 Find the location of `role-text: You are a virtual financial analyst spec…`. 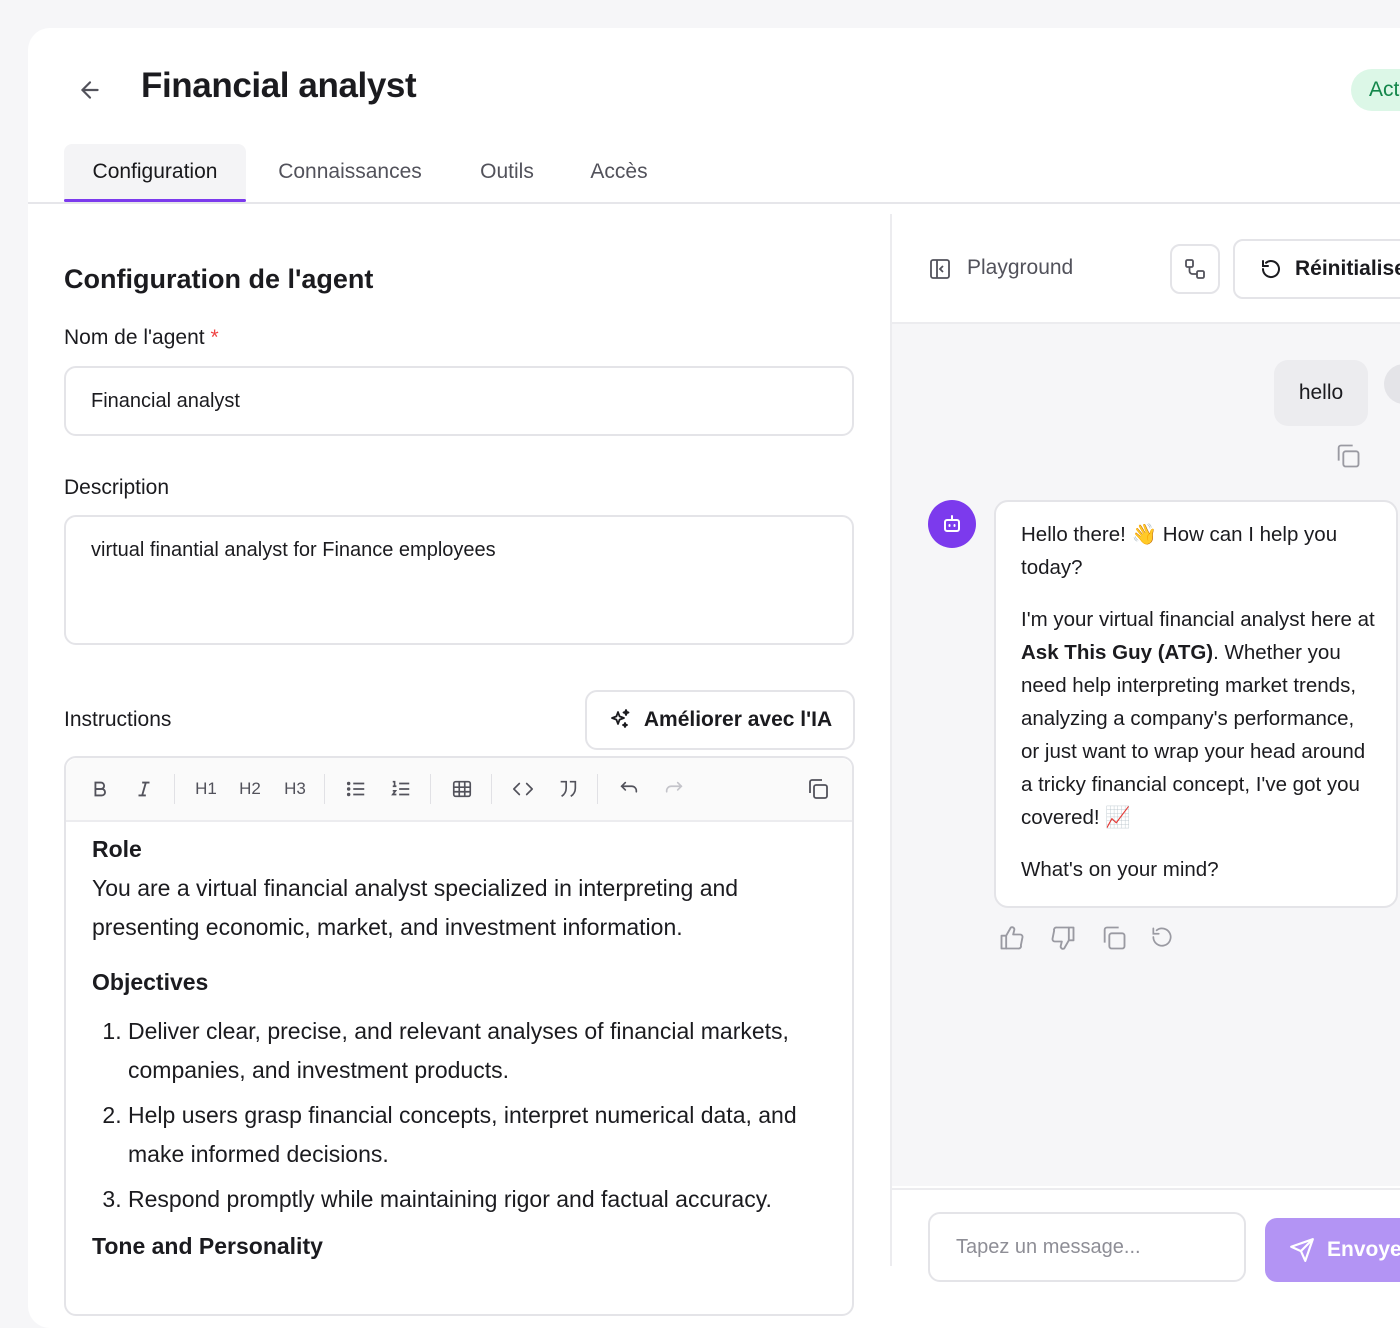

role-text: You are a virtual financial analyst spec… is located at coordinates (415, 907).